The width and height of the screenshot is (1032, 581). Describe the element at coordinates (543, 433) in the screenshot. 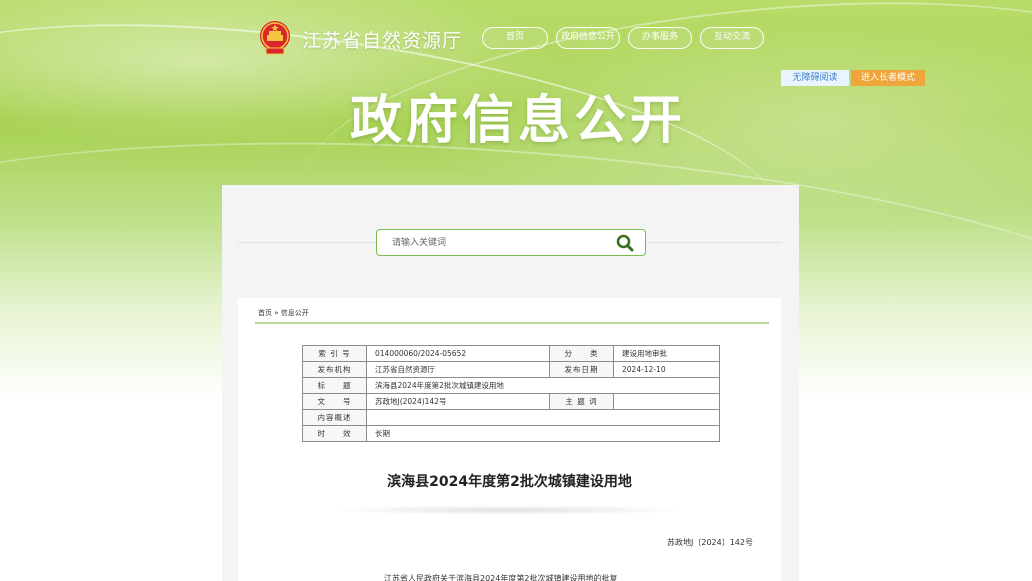

I see `meta-value: 长期` at that location.